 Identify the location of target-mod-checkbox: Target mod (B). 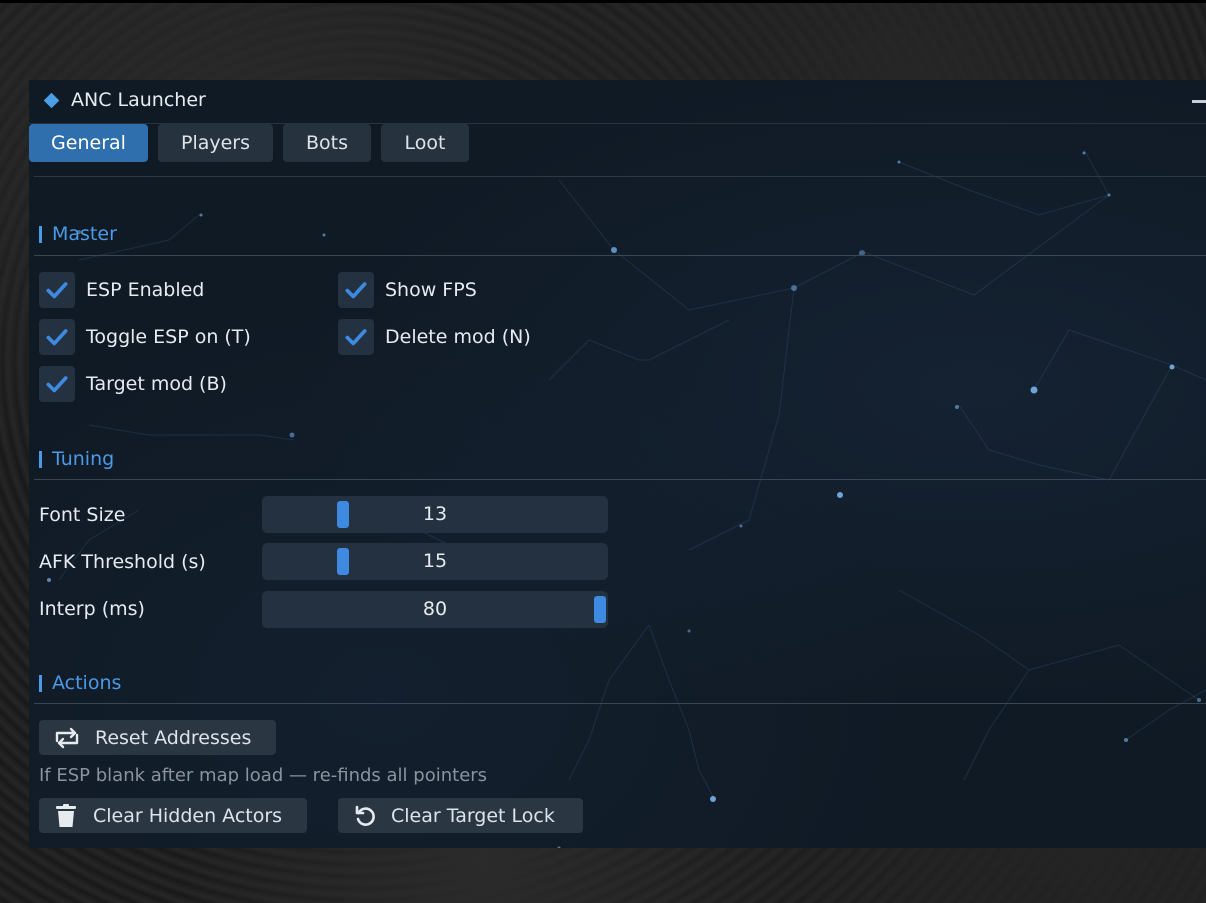
(133, 384).